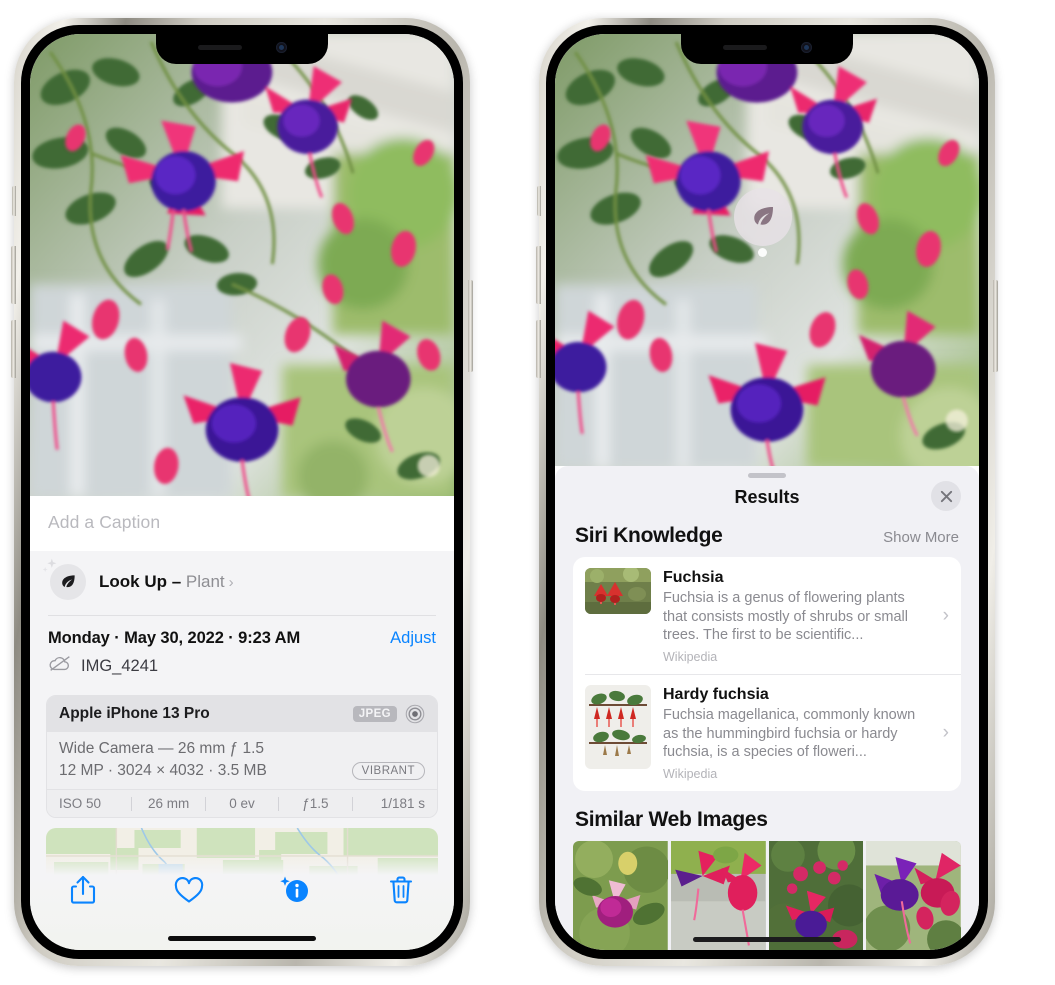 The height and width of the screenshot is (985, 1055). Describe the element at coordinates (649, 535) in the screenshot. I see `section-title: Siri Knowledge` at that location.